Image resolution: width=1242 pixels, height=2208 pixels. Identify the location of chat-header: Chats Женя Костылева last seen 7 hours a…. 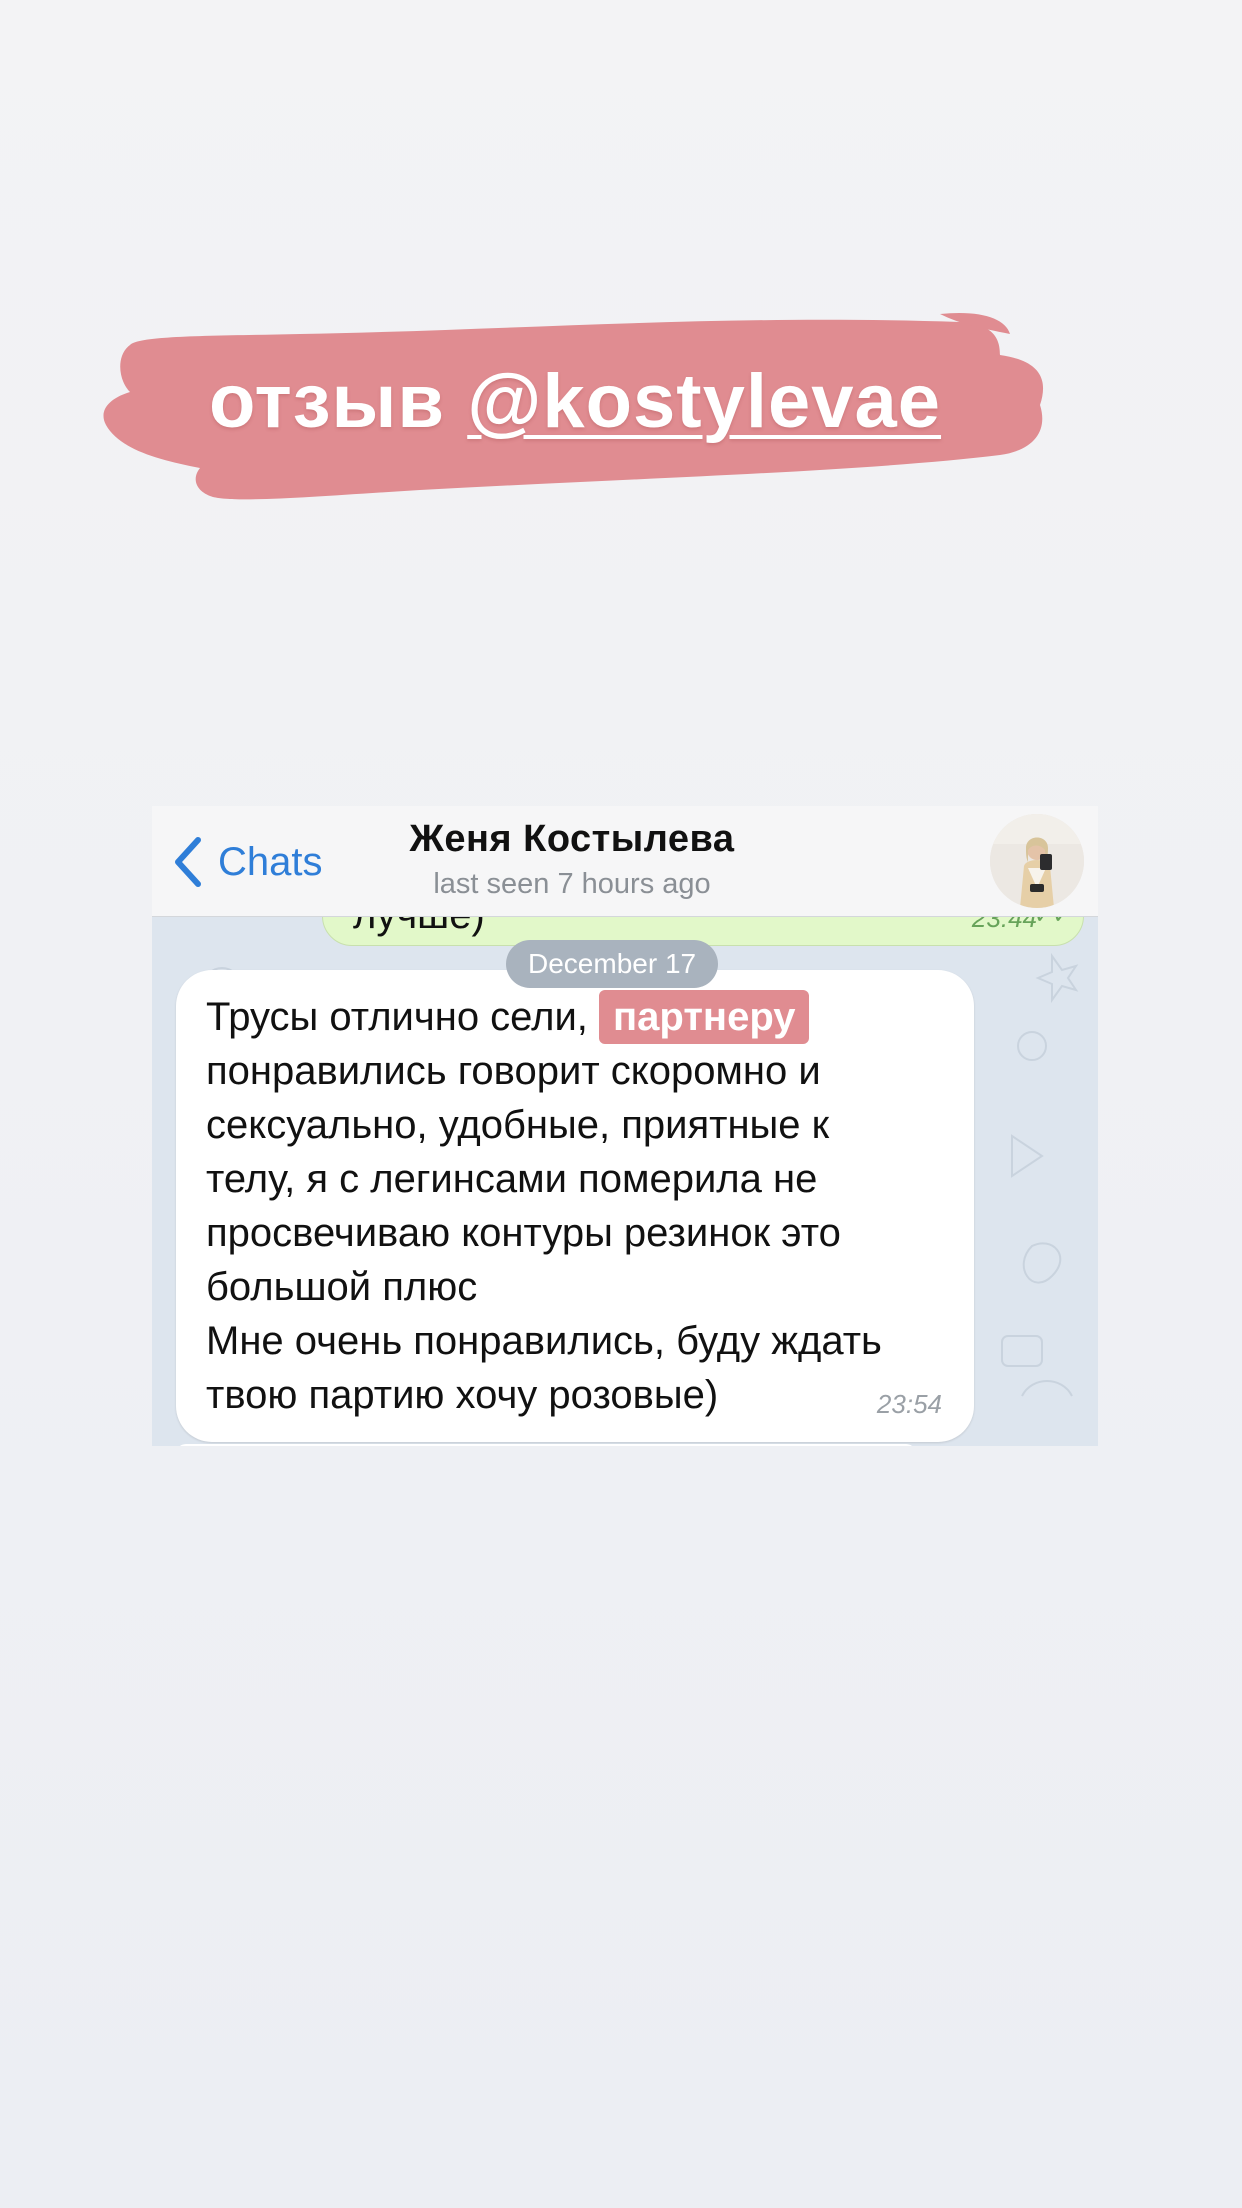
(625, 861).